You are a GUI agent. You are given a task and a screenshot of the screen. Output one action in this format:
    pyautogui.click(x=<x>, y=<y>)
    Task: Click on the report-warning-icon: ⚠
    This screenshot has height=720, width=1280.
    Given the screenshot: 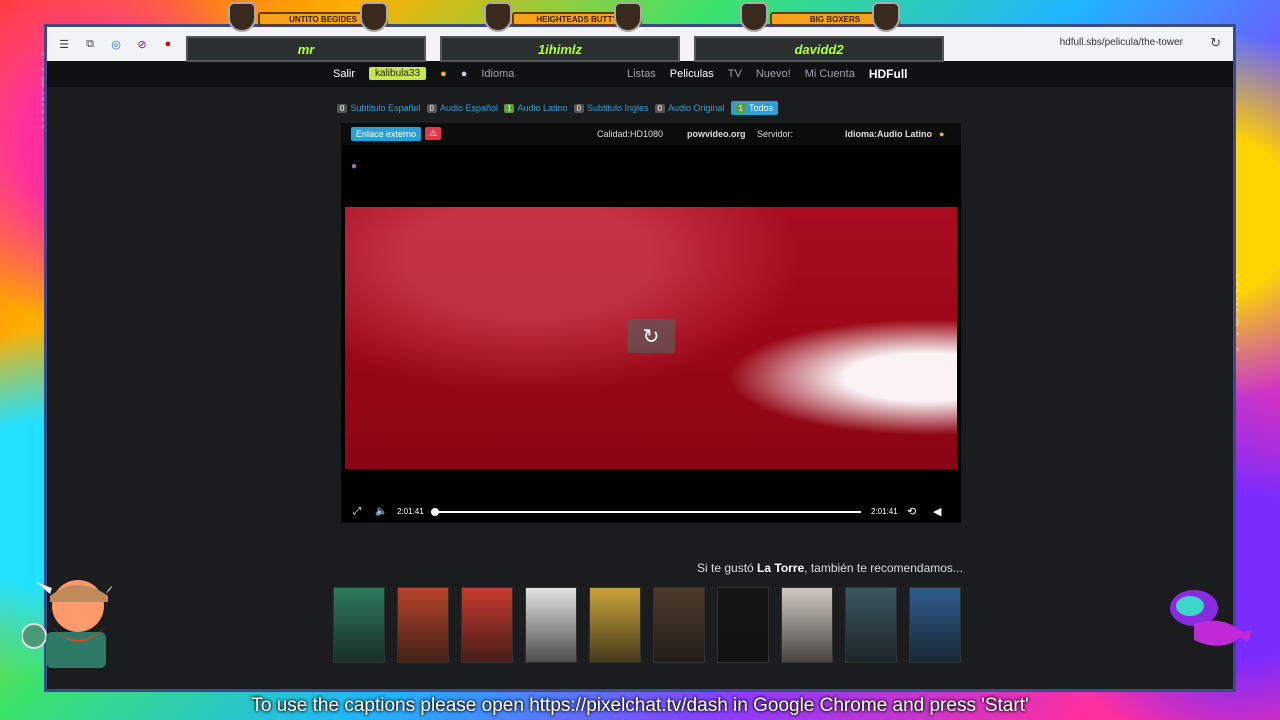 What is the action you would take?
    pyautogui.click(x=433, y=133)
    